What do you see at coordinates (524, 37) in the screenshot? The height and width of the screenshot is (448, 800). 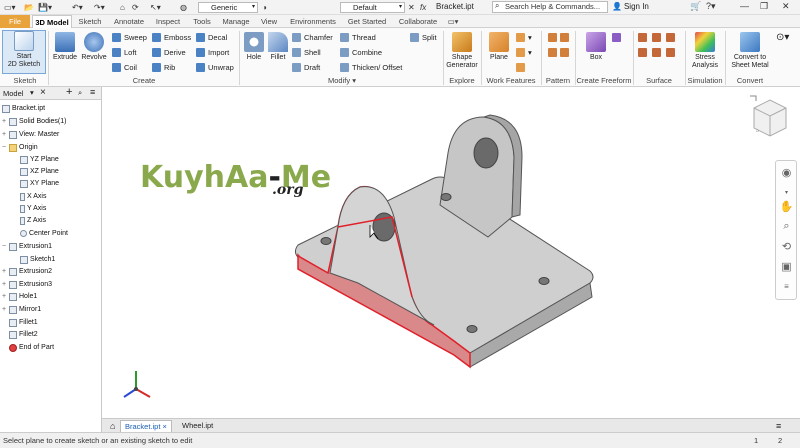 I see `axis-button: ▾` at bounding box center [524, 37].